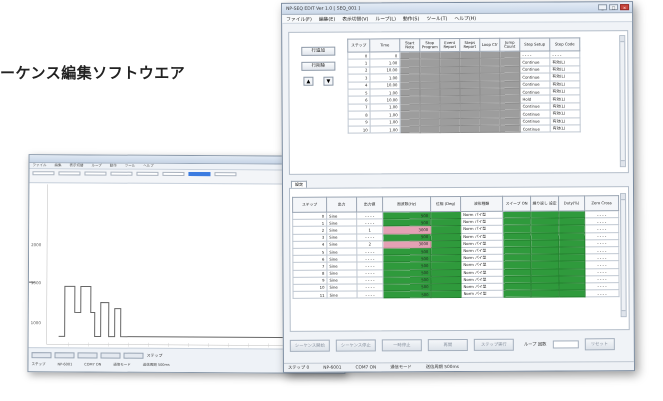 Image resolution: width=663 pixels, height=401 pixels. Describe the element at coordinates (359, 122) in the screenshot. I see `table-cell: 9` at that location.